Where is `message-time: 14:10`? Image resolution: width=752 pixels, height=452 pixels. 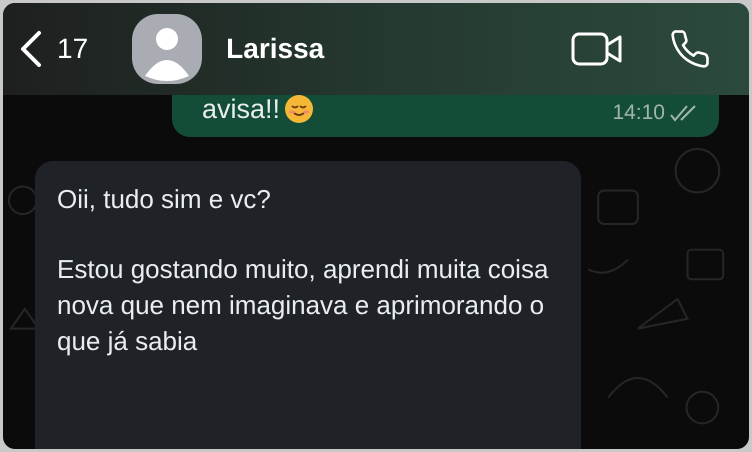
message-time: 14:10 is located at coordinates (638, 113).